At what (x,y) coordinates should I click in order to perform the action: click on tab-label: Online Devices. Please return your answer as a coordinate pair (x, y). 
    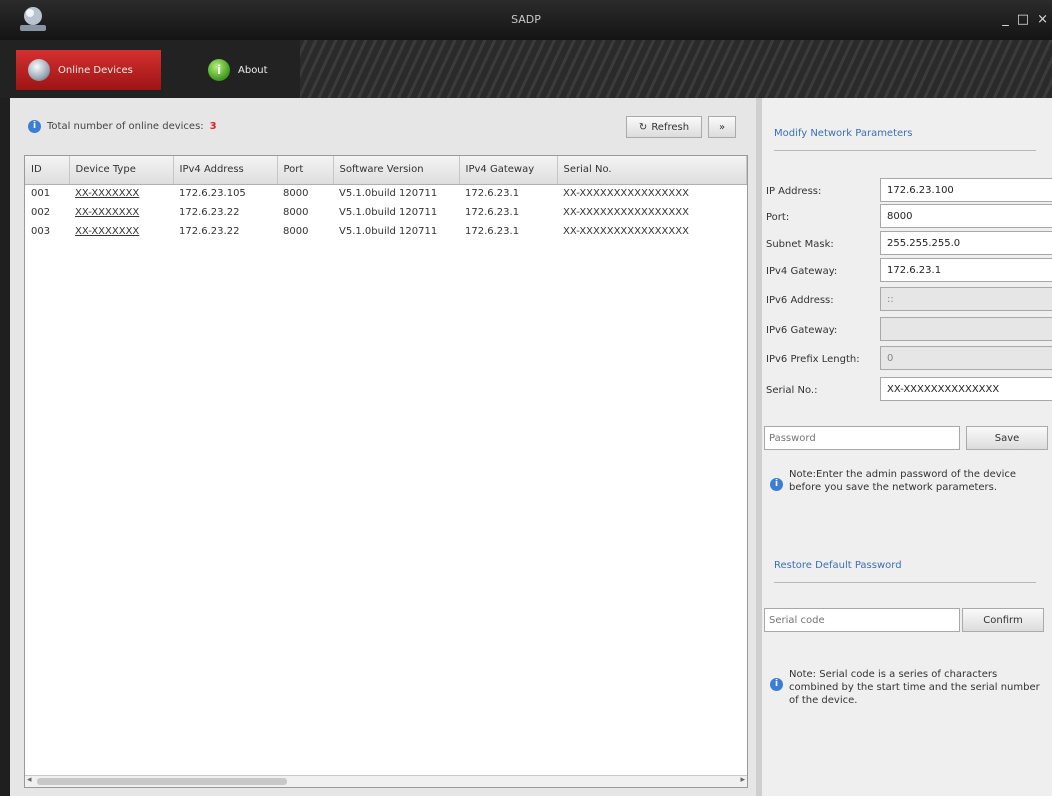
    Looking at the image, I should click on (95, 70).